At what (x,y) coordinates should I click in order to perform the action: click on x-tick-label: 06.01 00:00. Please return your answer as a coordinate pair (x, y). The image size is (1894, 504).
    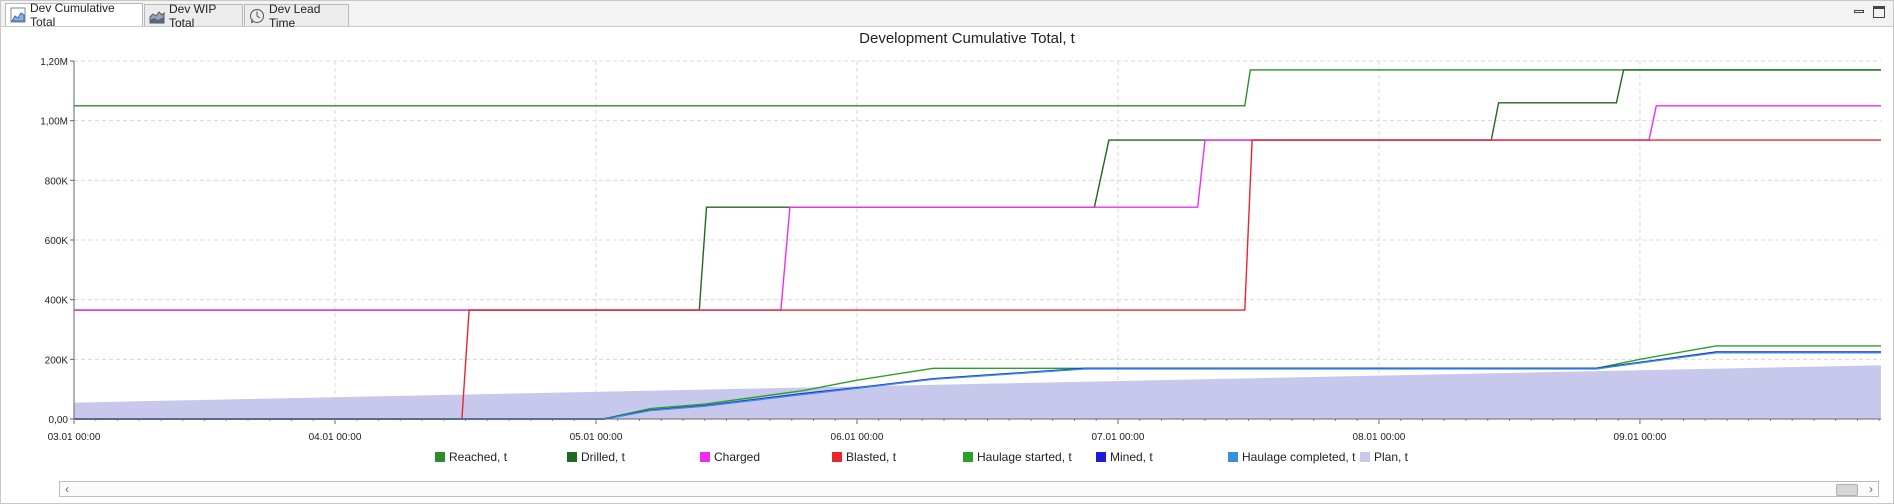
    Looking at the image, I should click on (857, 437).